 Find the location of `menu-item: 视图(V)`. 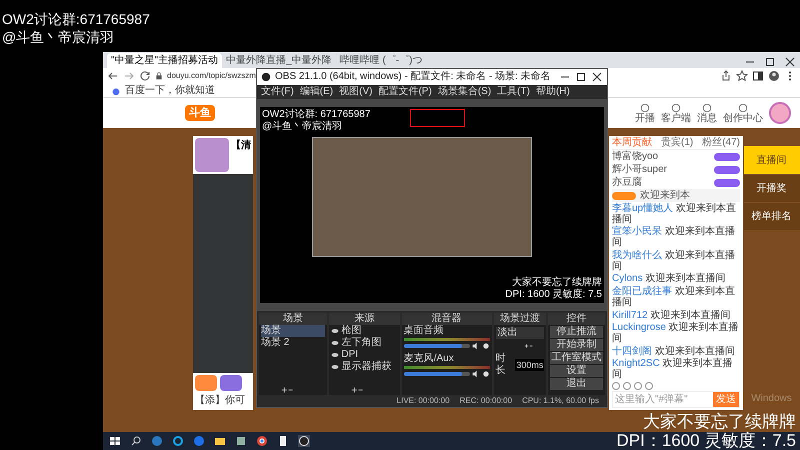

menu-item: 视图(V) is located at coordinates (355, 92).